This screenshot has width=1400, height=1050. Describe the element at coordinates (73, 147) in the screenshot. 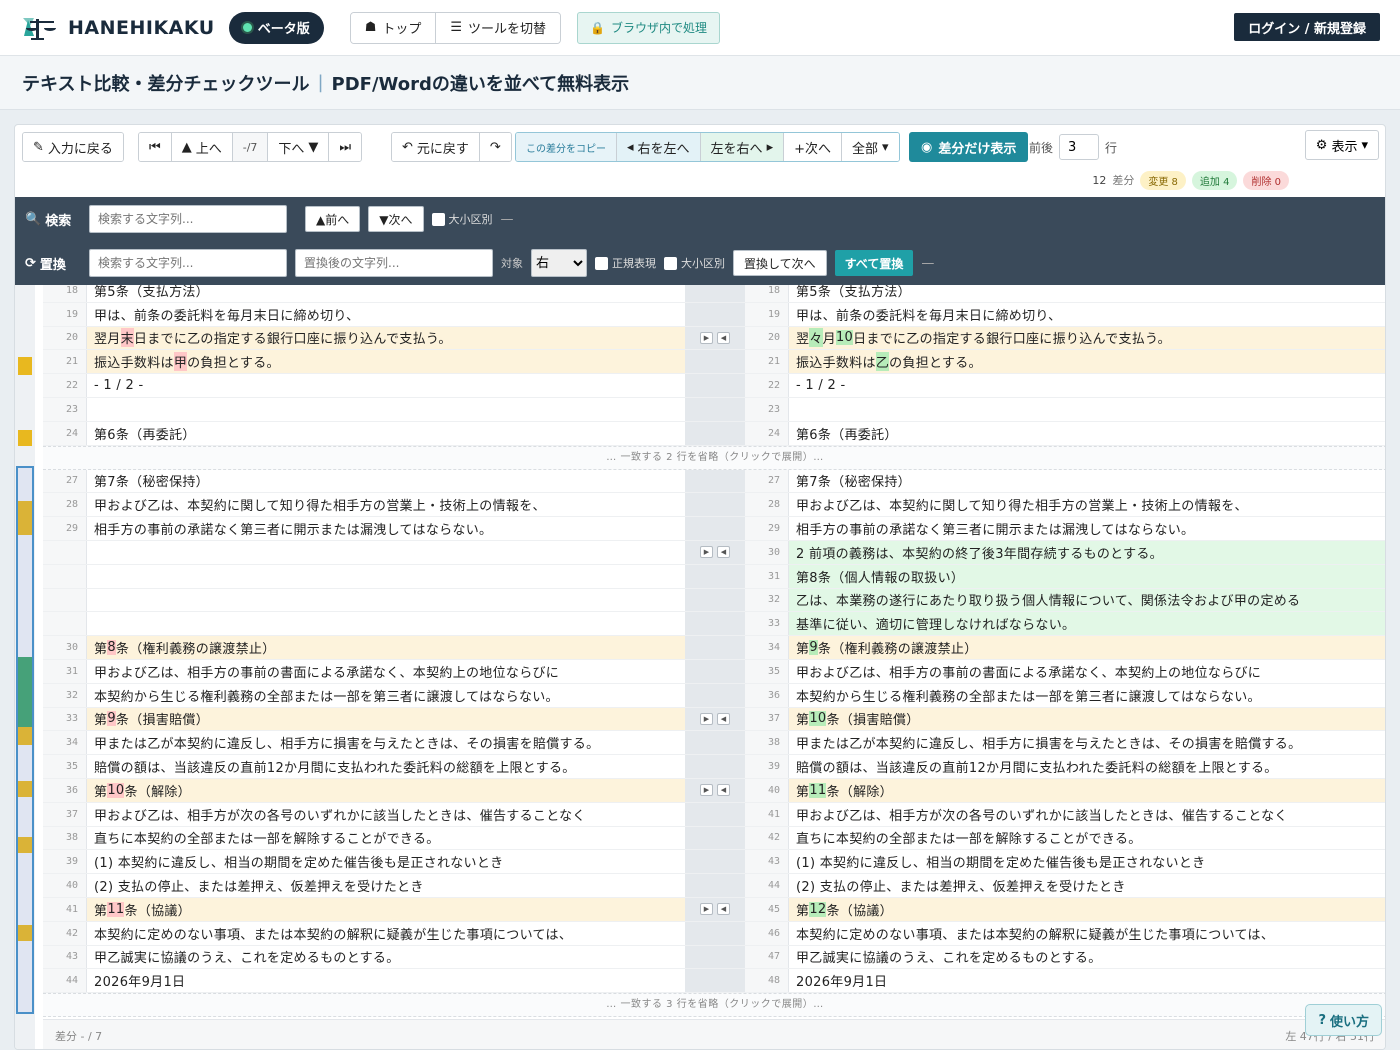

I see `back-to-input-button: ✎ 入力に戻る` at that location.